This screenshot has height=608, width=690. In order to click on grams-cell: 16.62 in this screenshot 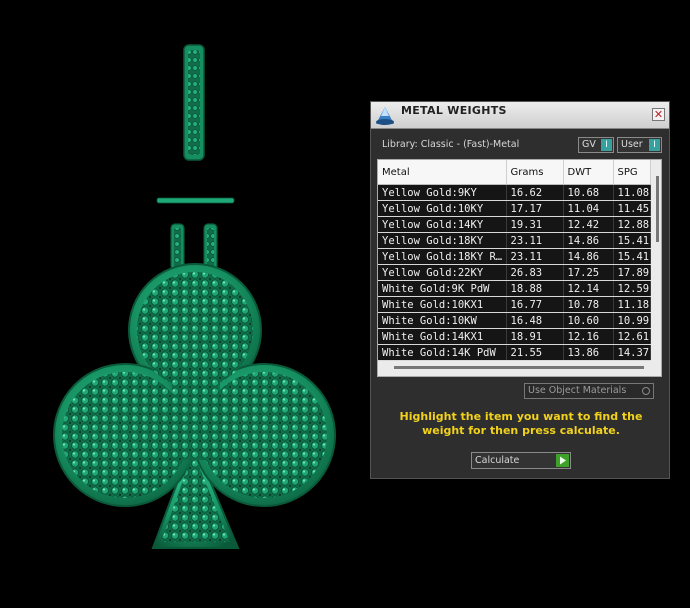, I will do `click(535, 192)`.